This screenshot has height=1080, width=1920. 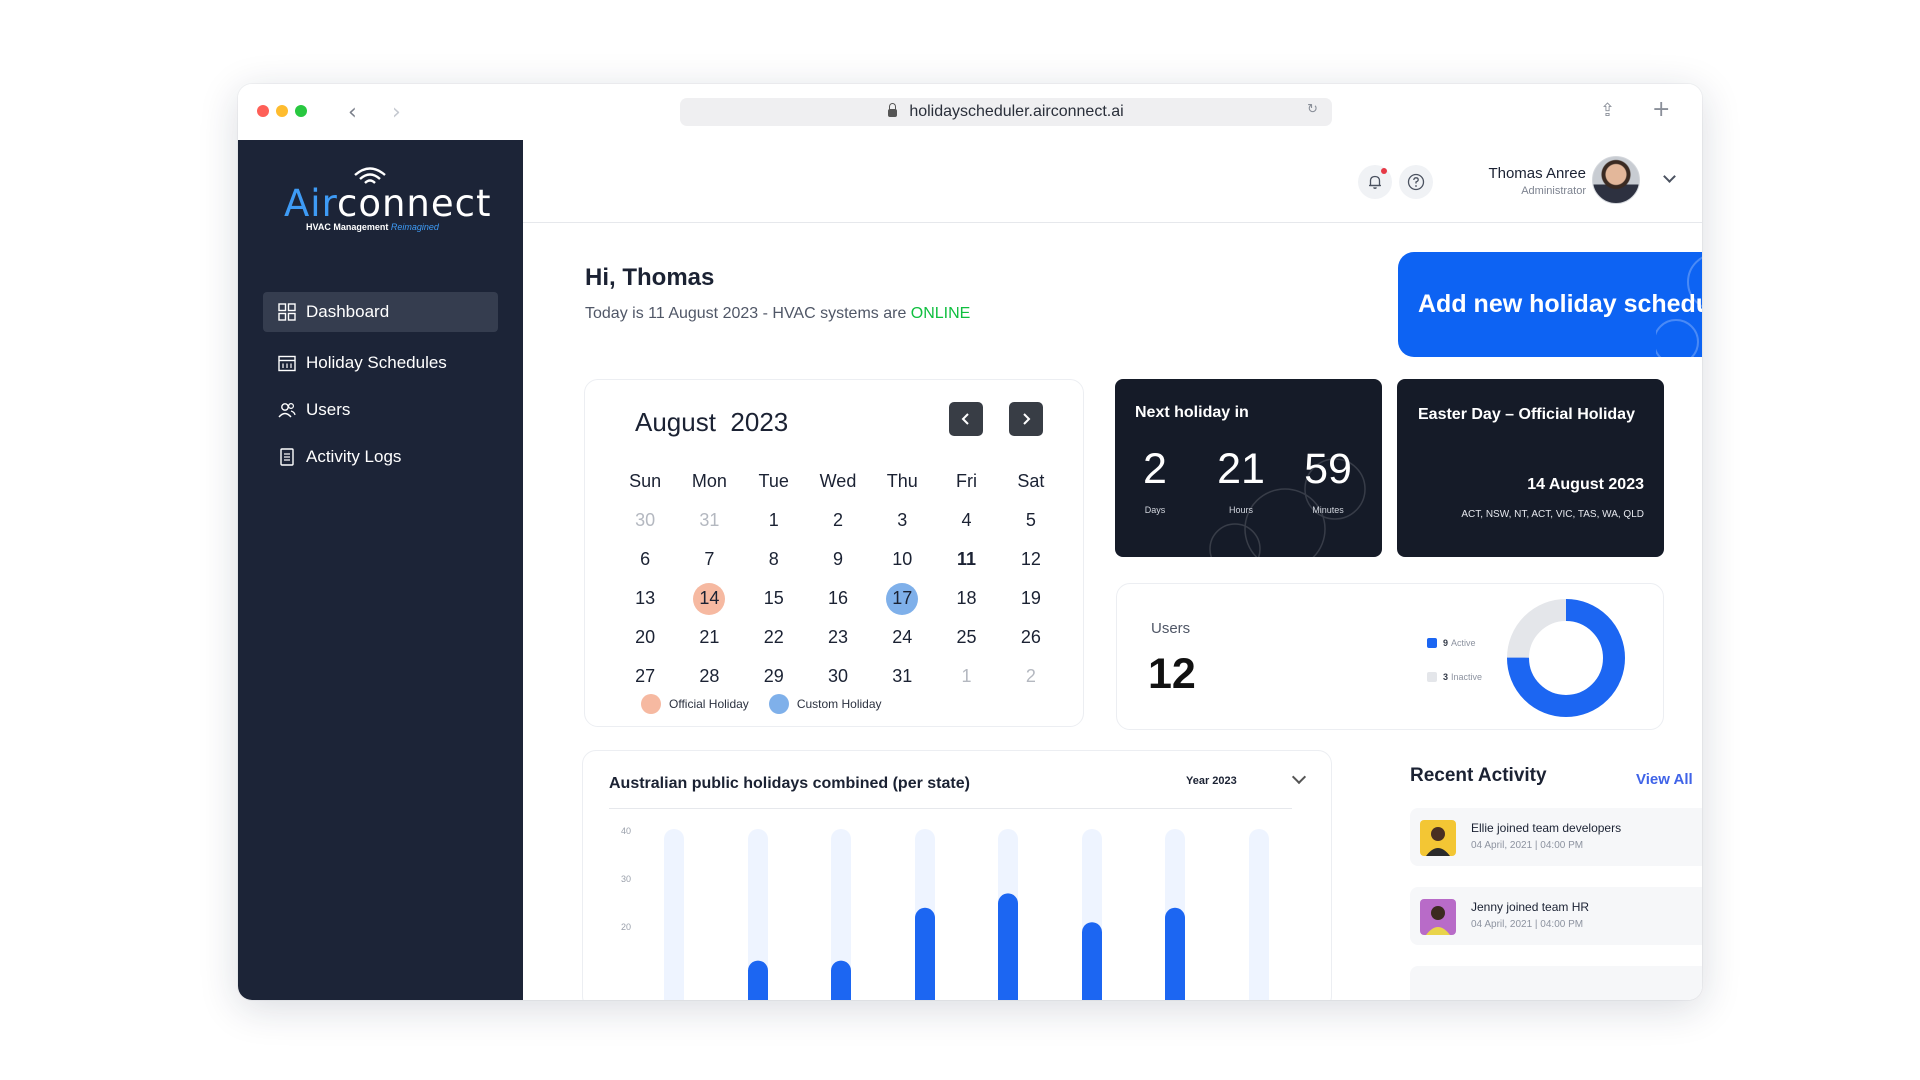 I want to click on sidebar-item-label: Users, so click(x=328, y=409).